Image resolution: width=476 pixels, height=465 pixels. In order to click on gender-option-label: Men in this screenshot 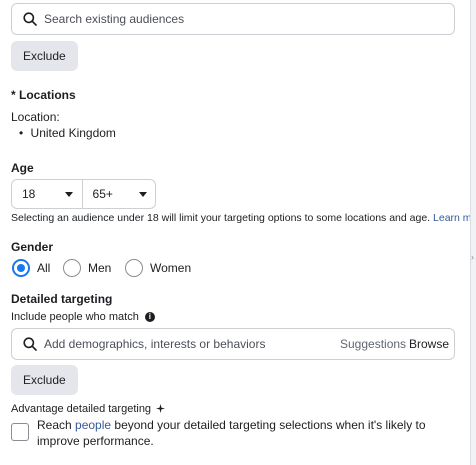, I will do `click(100, 268)`.